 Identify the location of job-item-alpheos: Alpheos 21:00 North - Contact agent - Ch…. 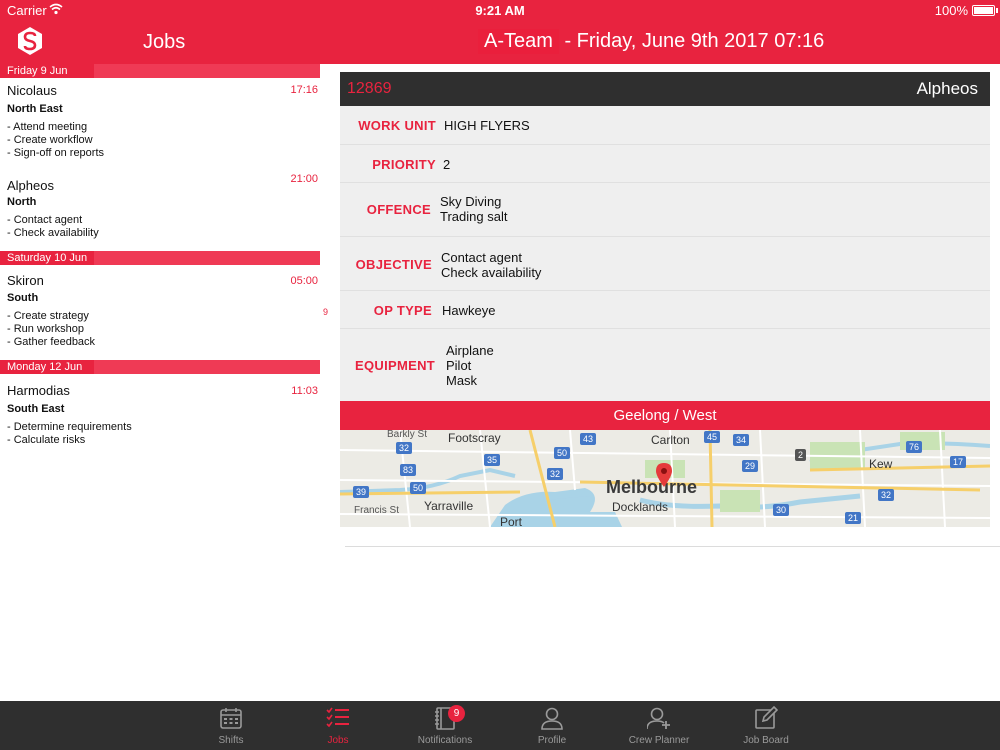
(160, 211).